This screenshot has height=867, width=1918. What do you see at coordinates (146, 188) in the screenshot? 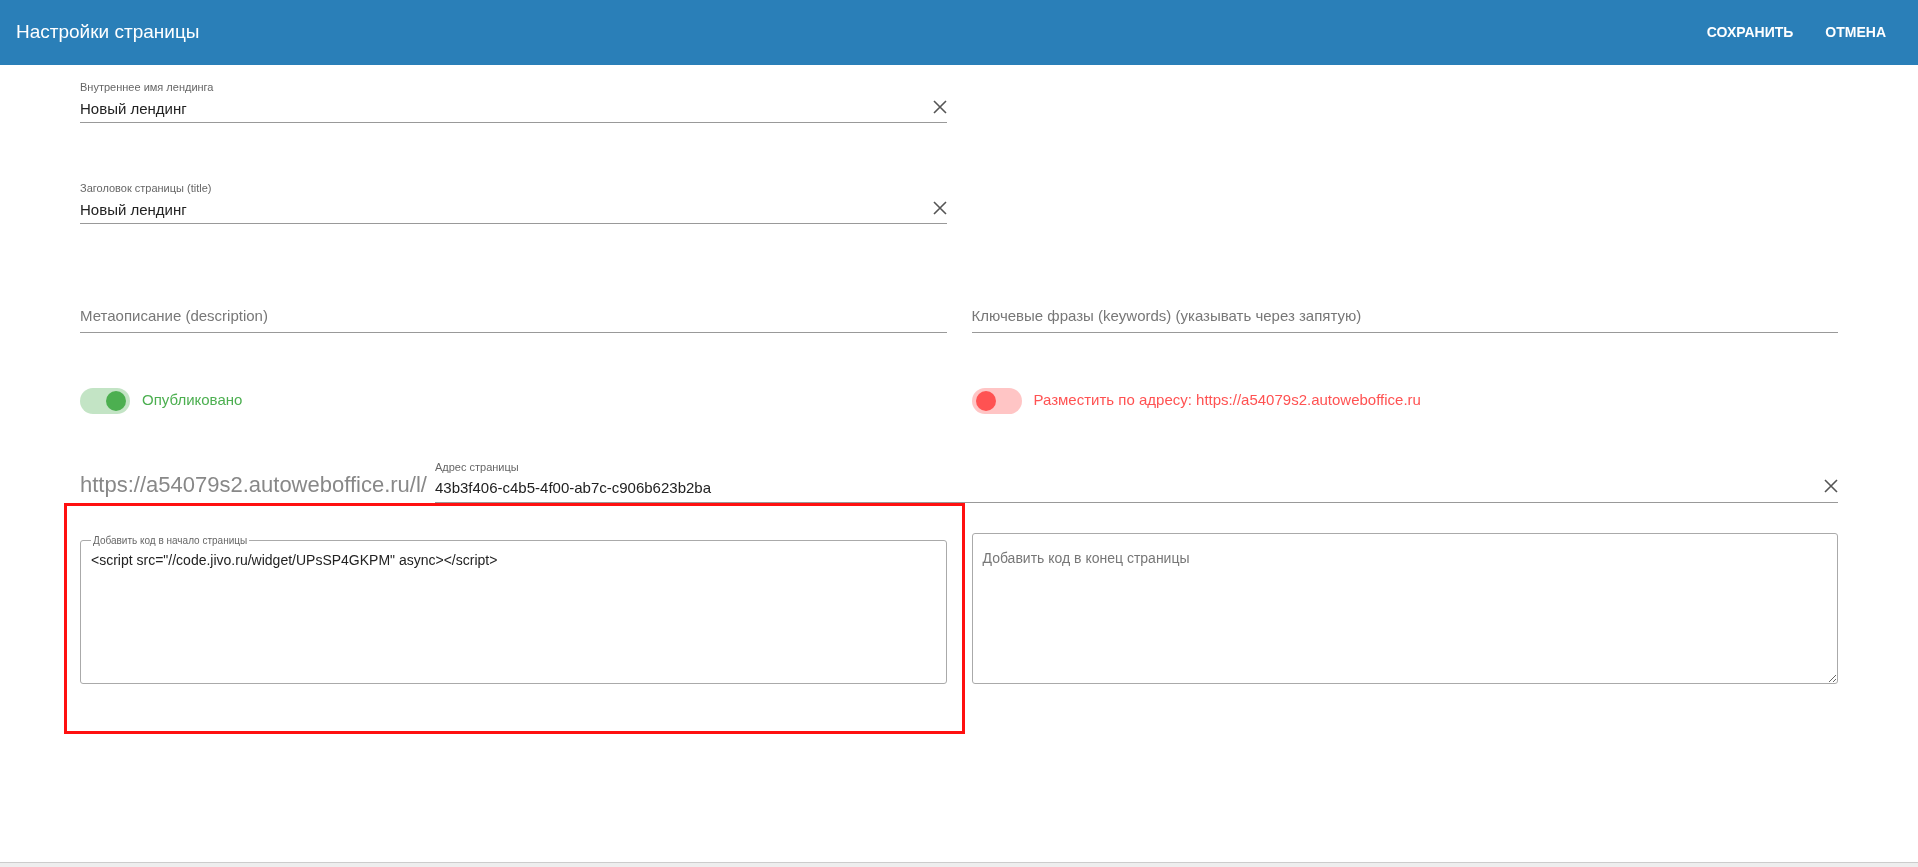
I see `field-label: Заголовок страницы (title)` at bounding box center [146, 188].